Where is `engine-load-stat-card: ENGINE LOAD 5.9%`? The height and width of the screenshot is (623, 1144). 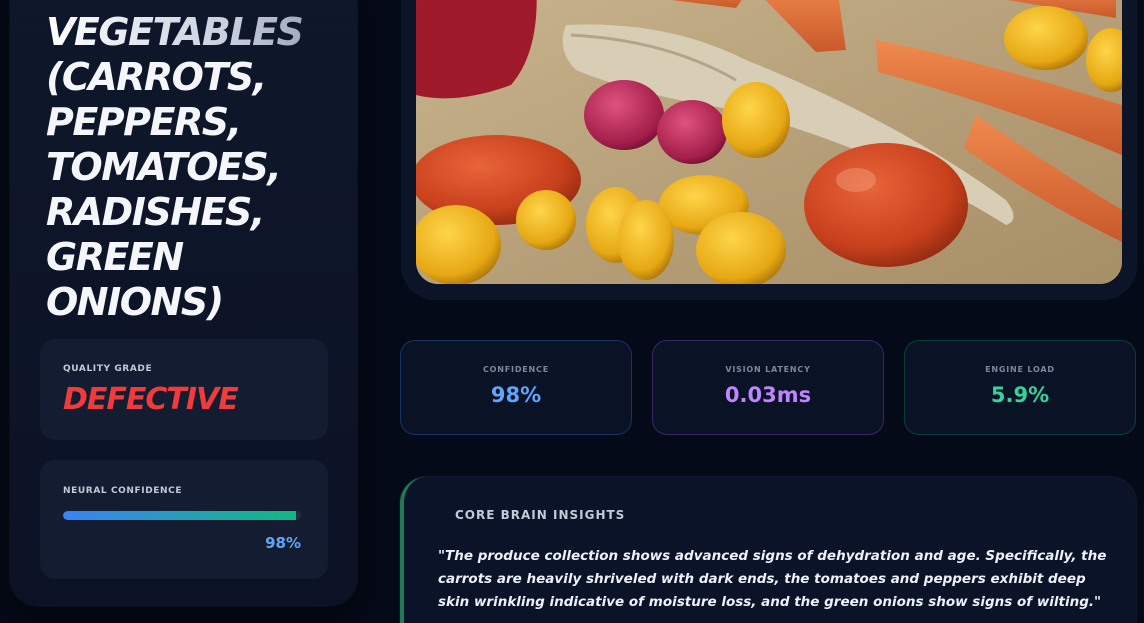 engine-load-stat-card: ENGINE LOAD 5.9% is located at coordinates (1020, 387).